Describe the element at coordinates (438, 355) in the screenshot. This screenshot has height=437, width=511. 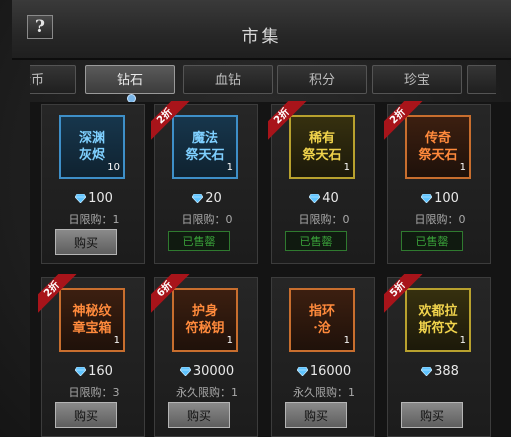
I see `item-card: 欢都拉 斯符文 1 5折 388 购买` at that location.